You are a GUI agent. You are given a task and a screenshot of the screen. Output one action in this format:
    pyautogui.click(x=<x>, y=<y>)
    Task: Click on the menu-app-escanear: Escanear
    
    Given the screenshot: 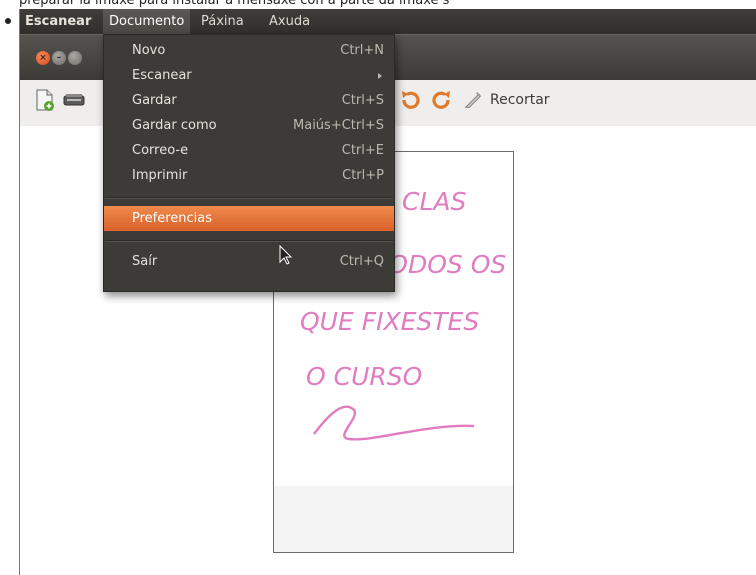 What is the action you would take?
    pyautogui.click(x=58, y=21)
    